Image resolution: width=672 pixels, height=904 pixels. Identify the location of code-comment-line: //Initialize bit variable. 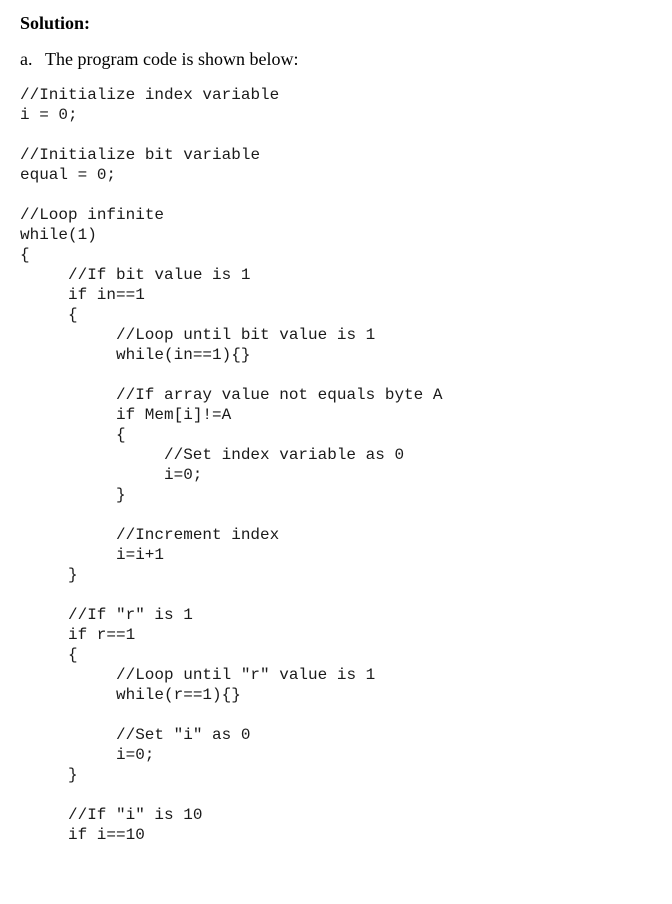
(140, 155).